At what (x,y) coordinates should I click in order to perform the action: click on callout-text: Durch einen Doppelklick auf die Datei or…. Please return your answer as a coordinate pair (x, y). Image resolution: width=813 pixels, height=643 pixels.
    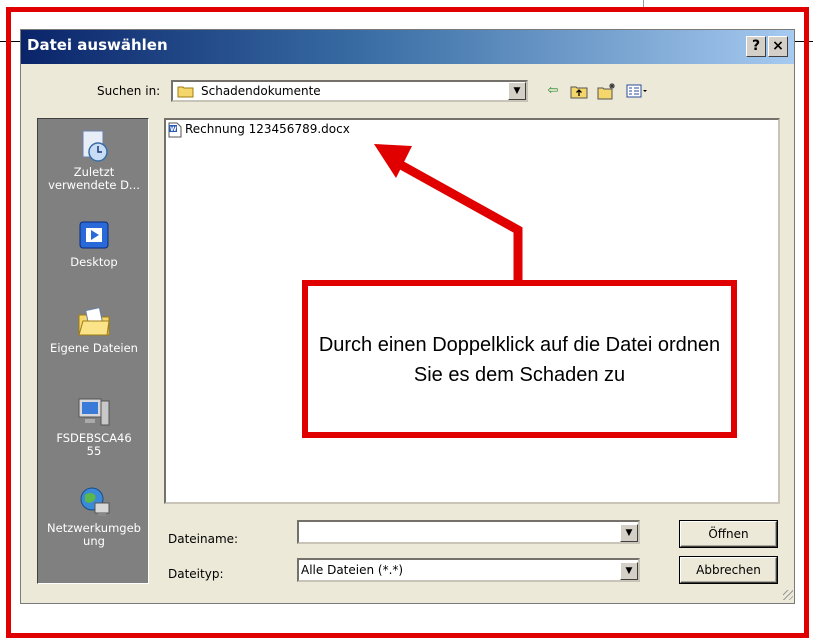
    Looking at the image, I should click on (519, 360).